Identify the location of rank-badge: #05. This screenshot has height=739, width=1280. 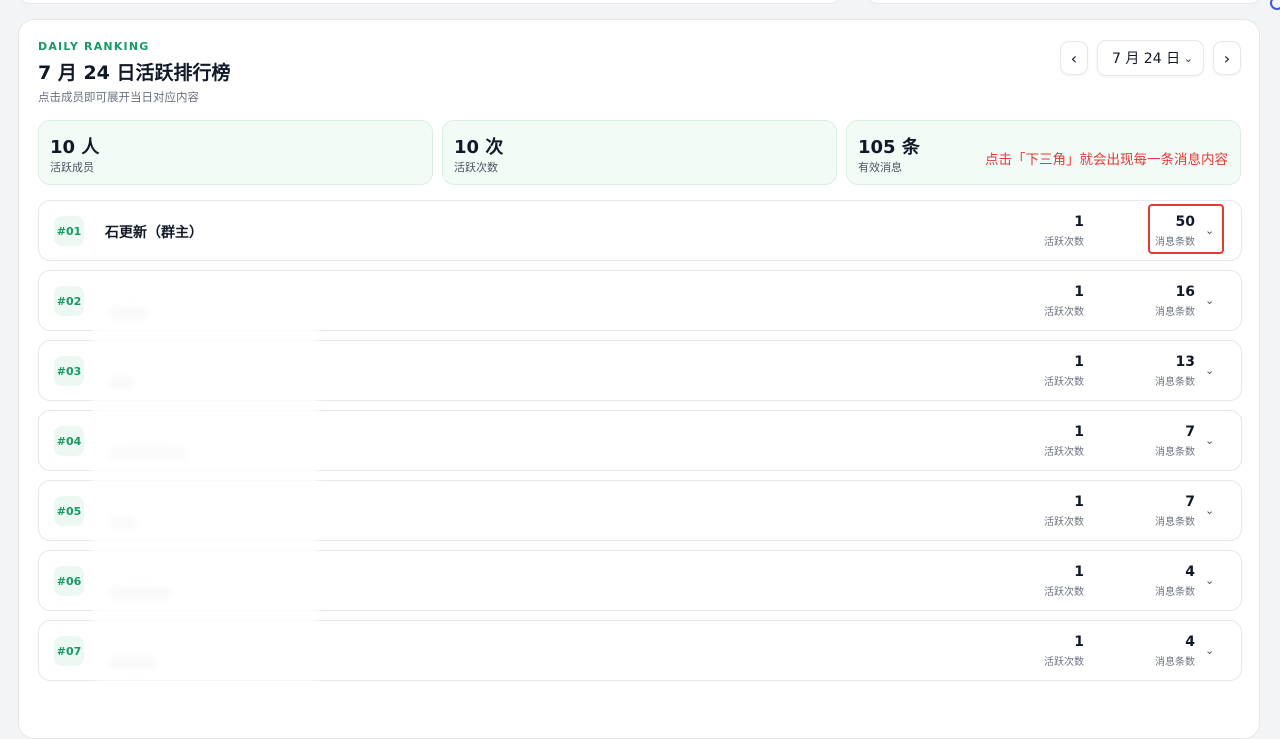
(69, 511).